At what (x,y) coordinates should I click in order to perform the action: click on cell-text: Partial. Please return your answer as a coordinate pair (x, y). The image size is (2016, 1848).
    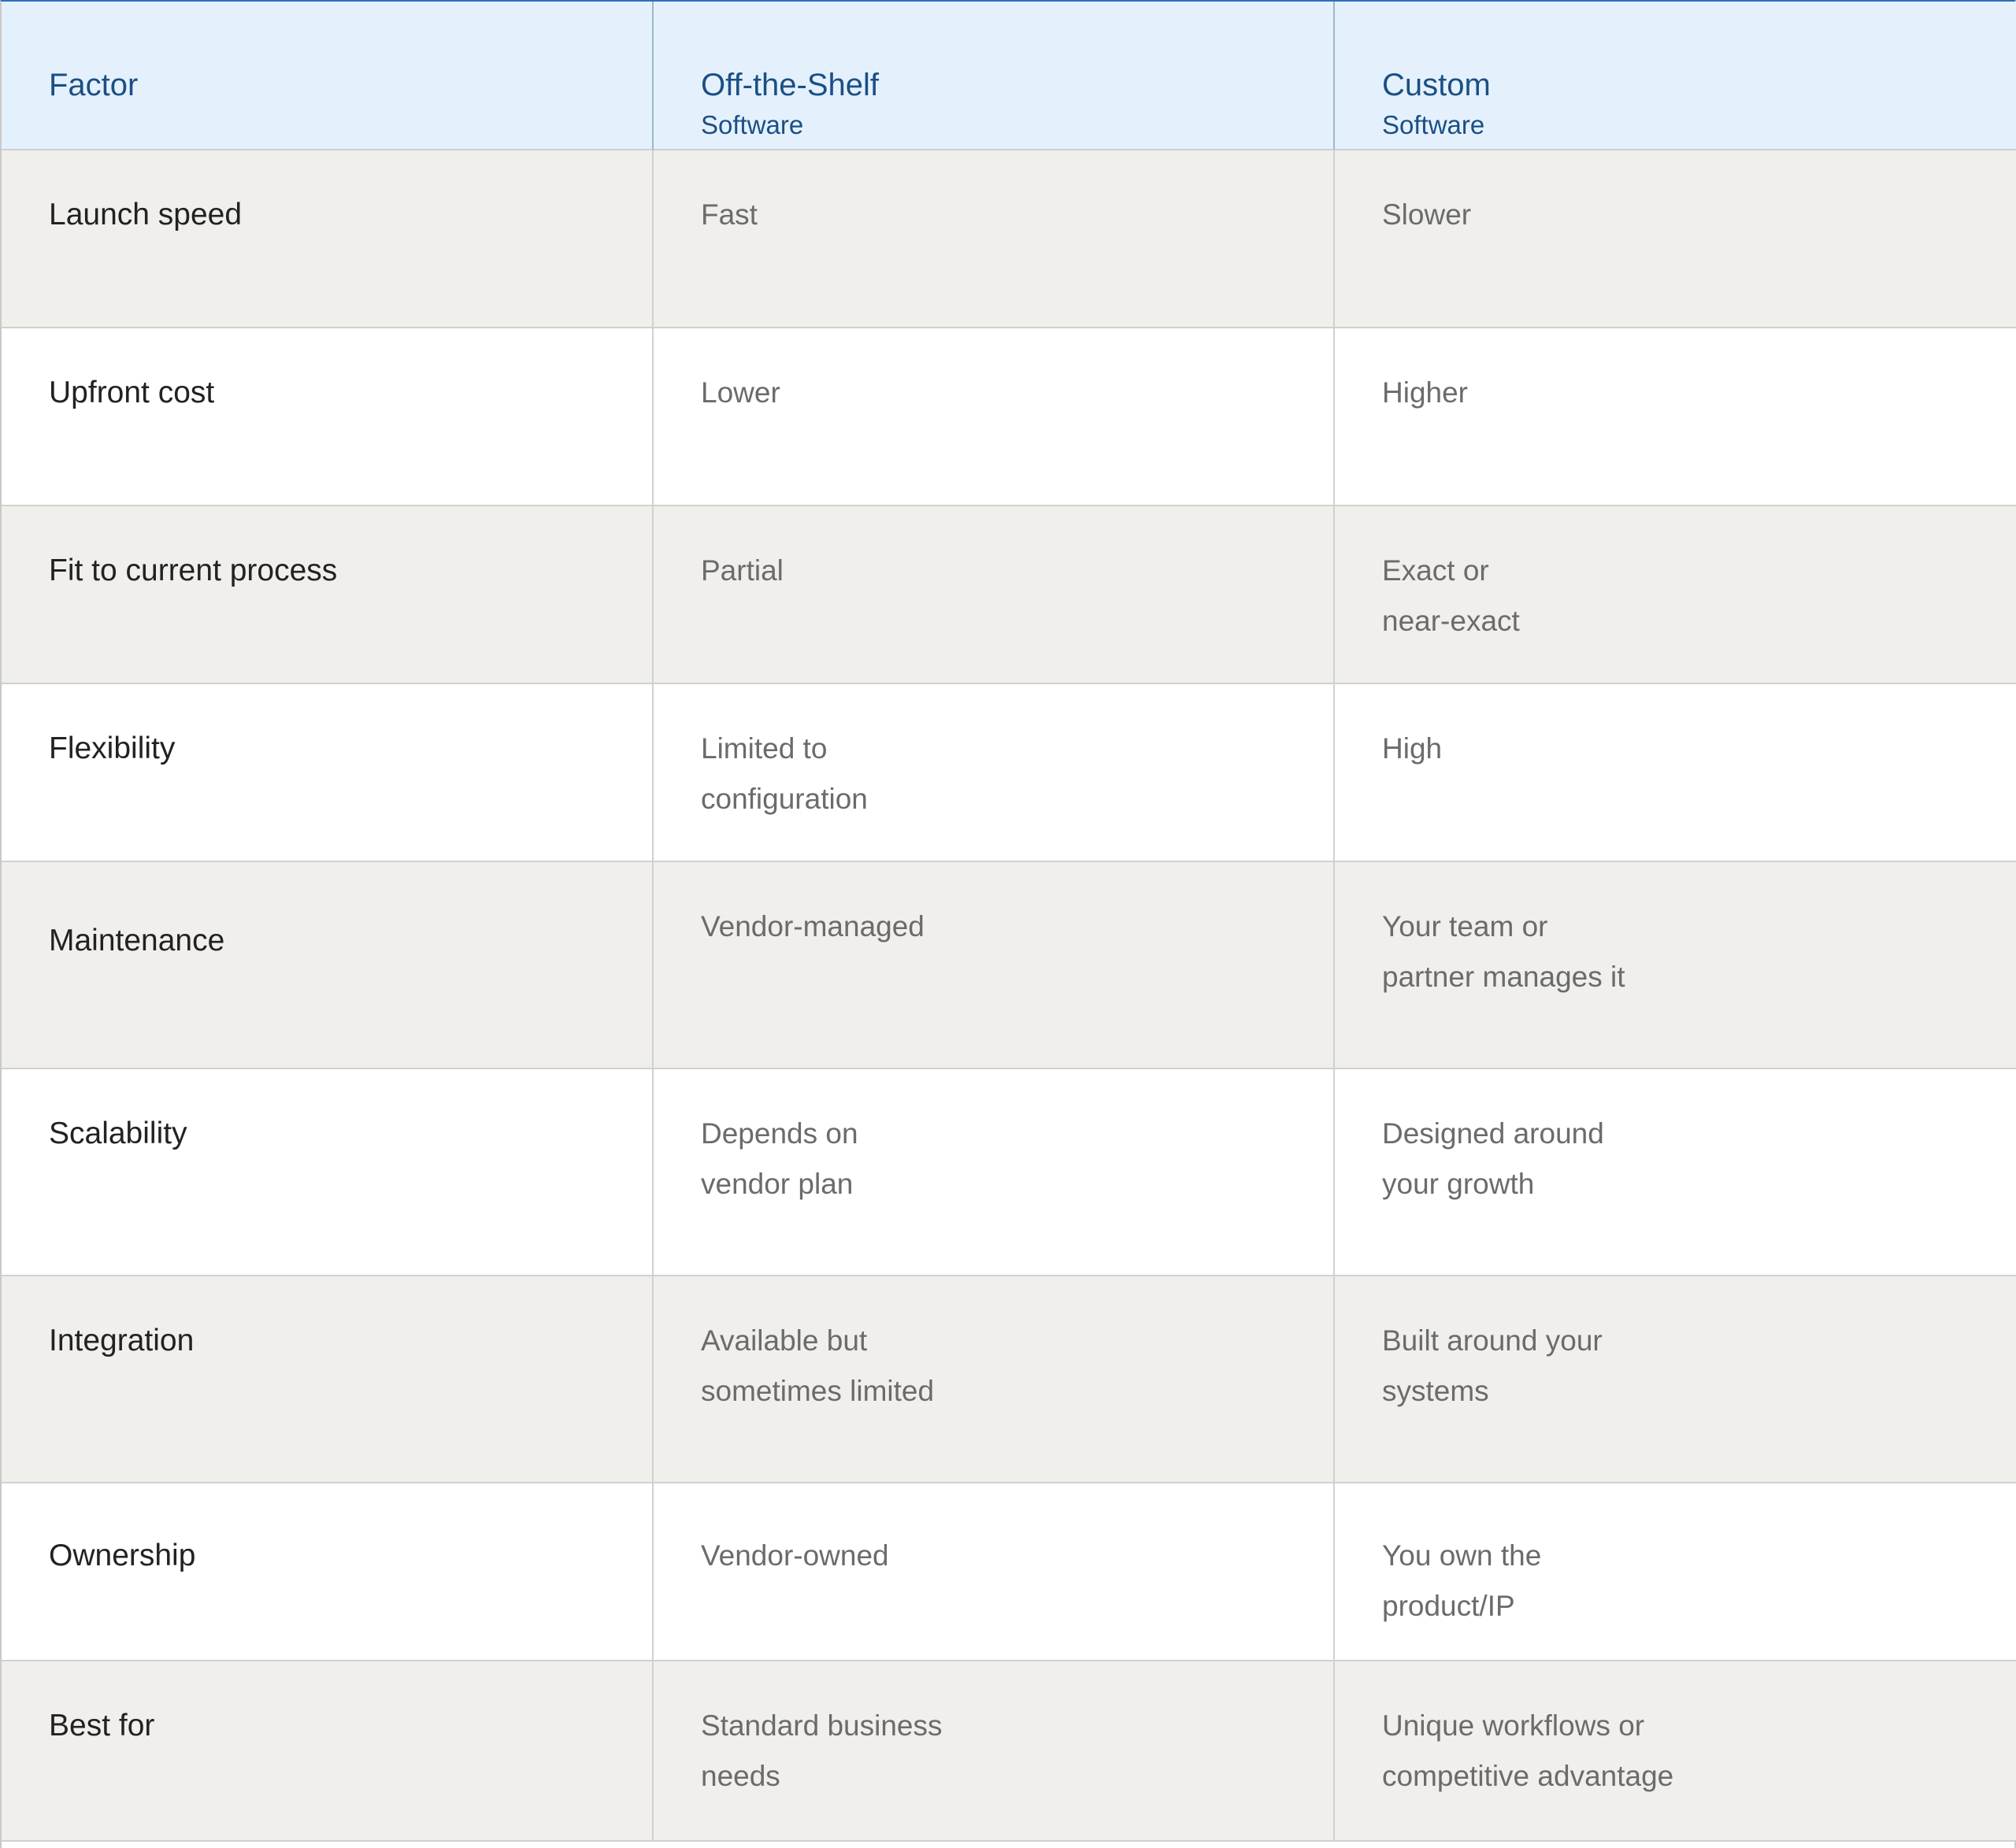
    Looking at the image, I should click on (742, 570).